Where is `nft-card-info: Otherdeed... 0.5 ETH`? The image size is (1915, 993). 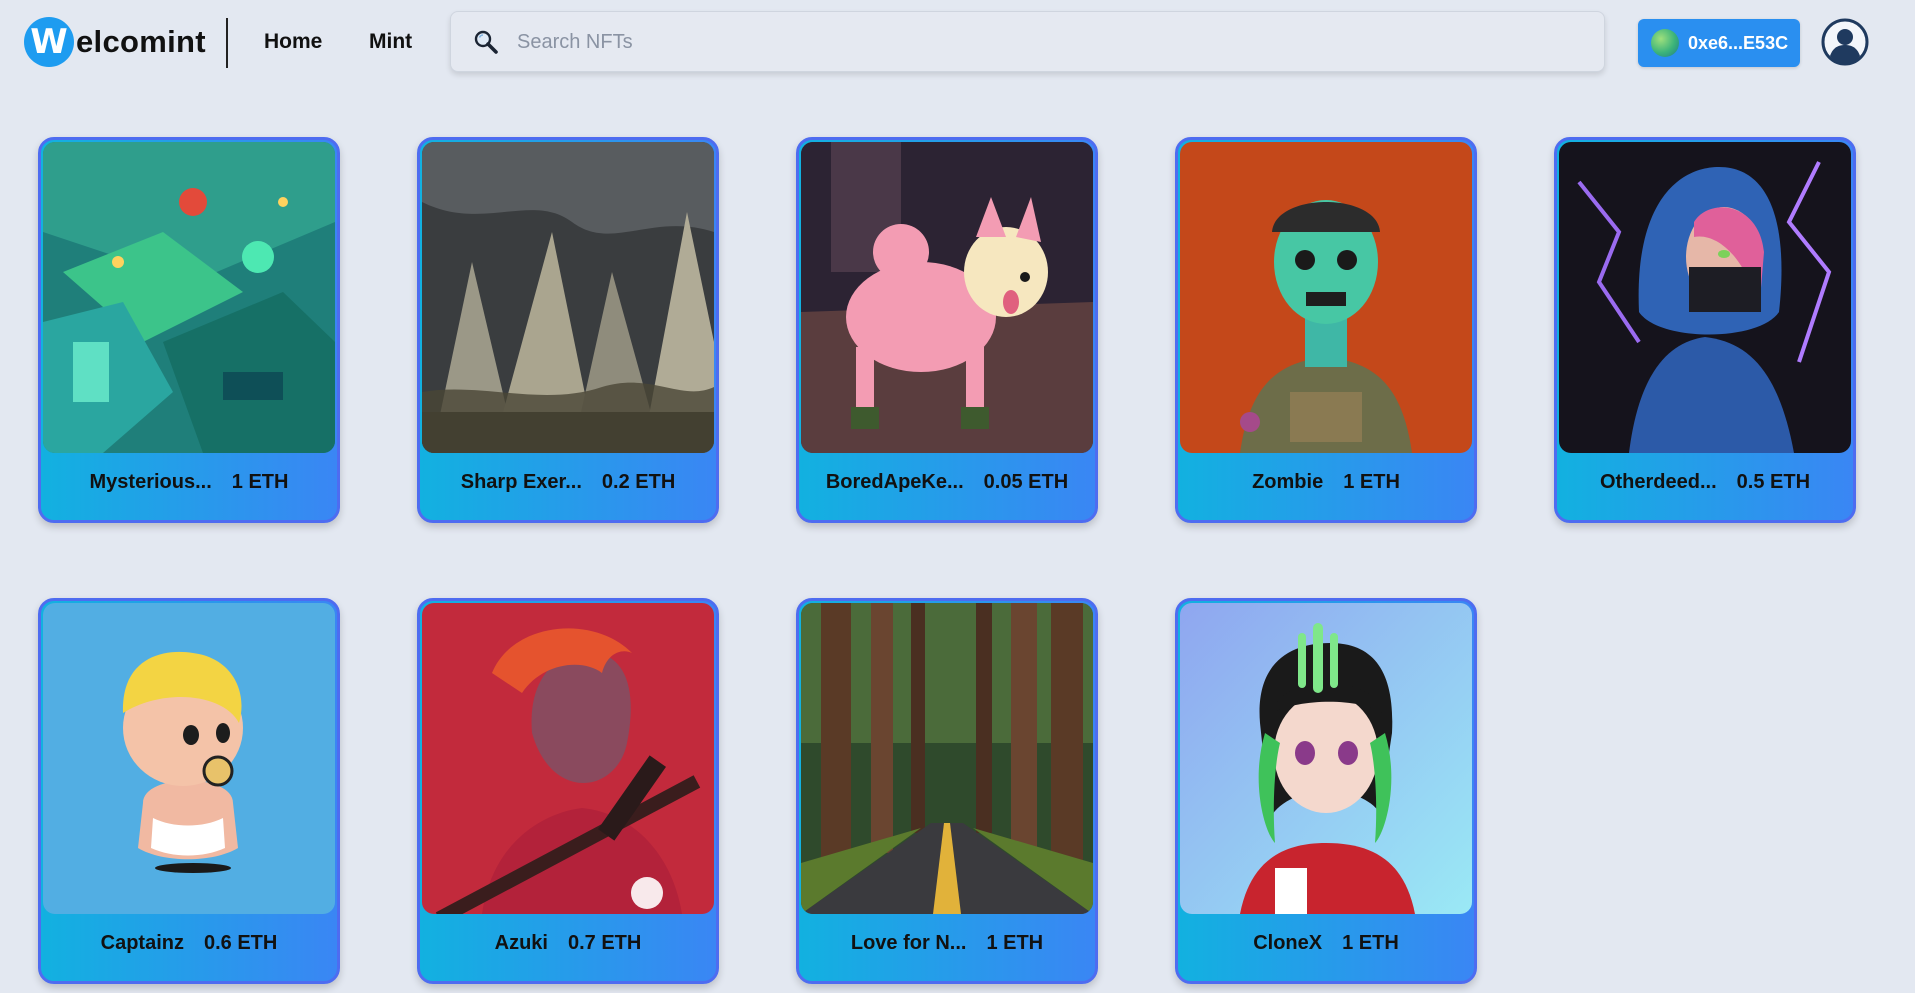 nft-card-info: Otherdeed... 0.5 ETH is located at coordinates (1705, 482).